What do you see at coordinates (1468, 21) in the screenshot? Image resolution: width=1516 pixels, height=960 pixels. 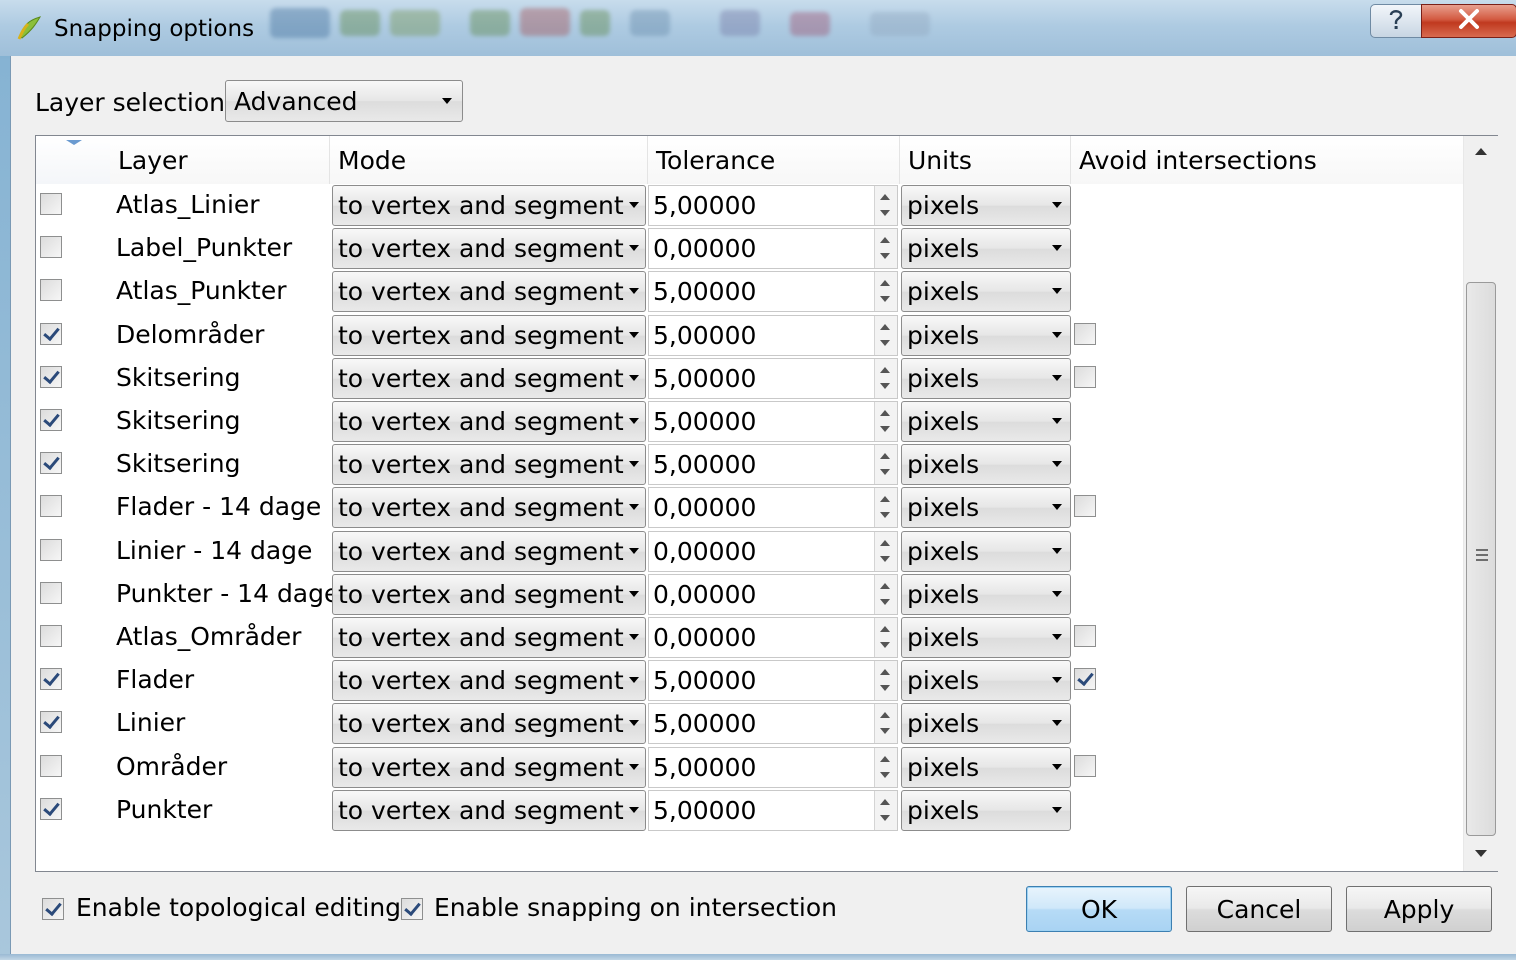 I see `close-button` at bounding box center [1468, 21].